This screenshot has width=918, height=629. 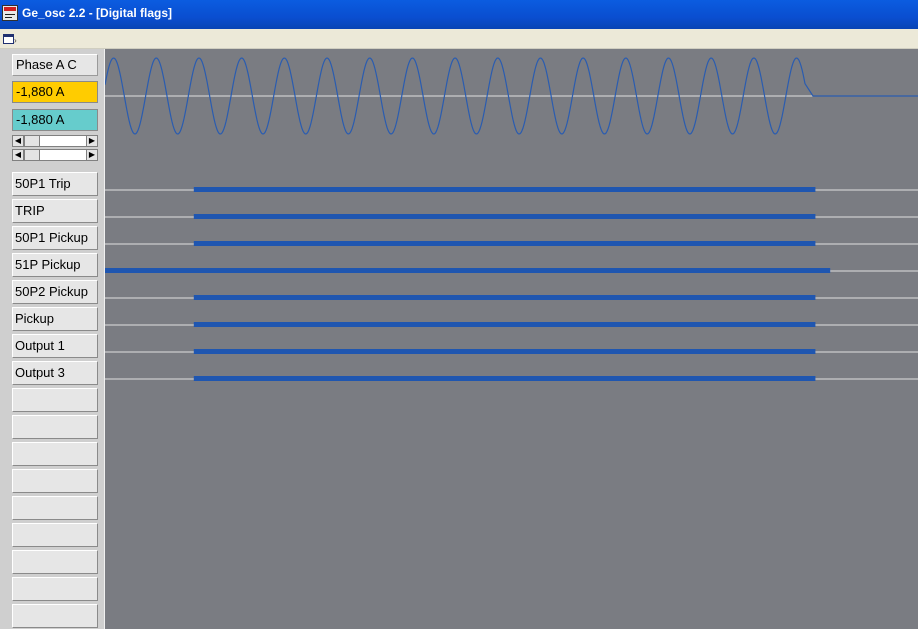 I want to click on title-bar: Ge_osc 2.2 - [Digital flags], so click(x=459, y=14).